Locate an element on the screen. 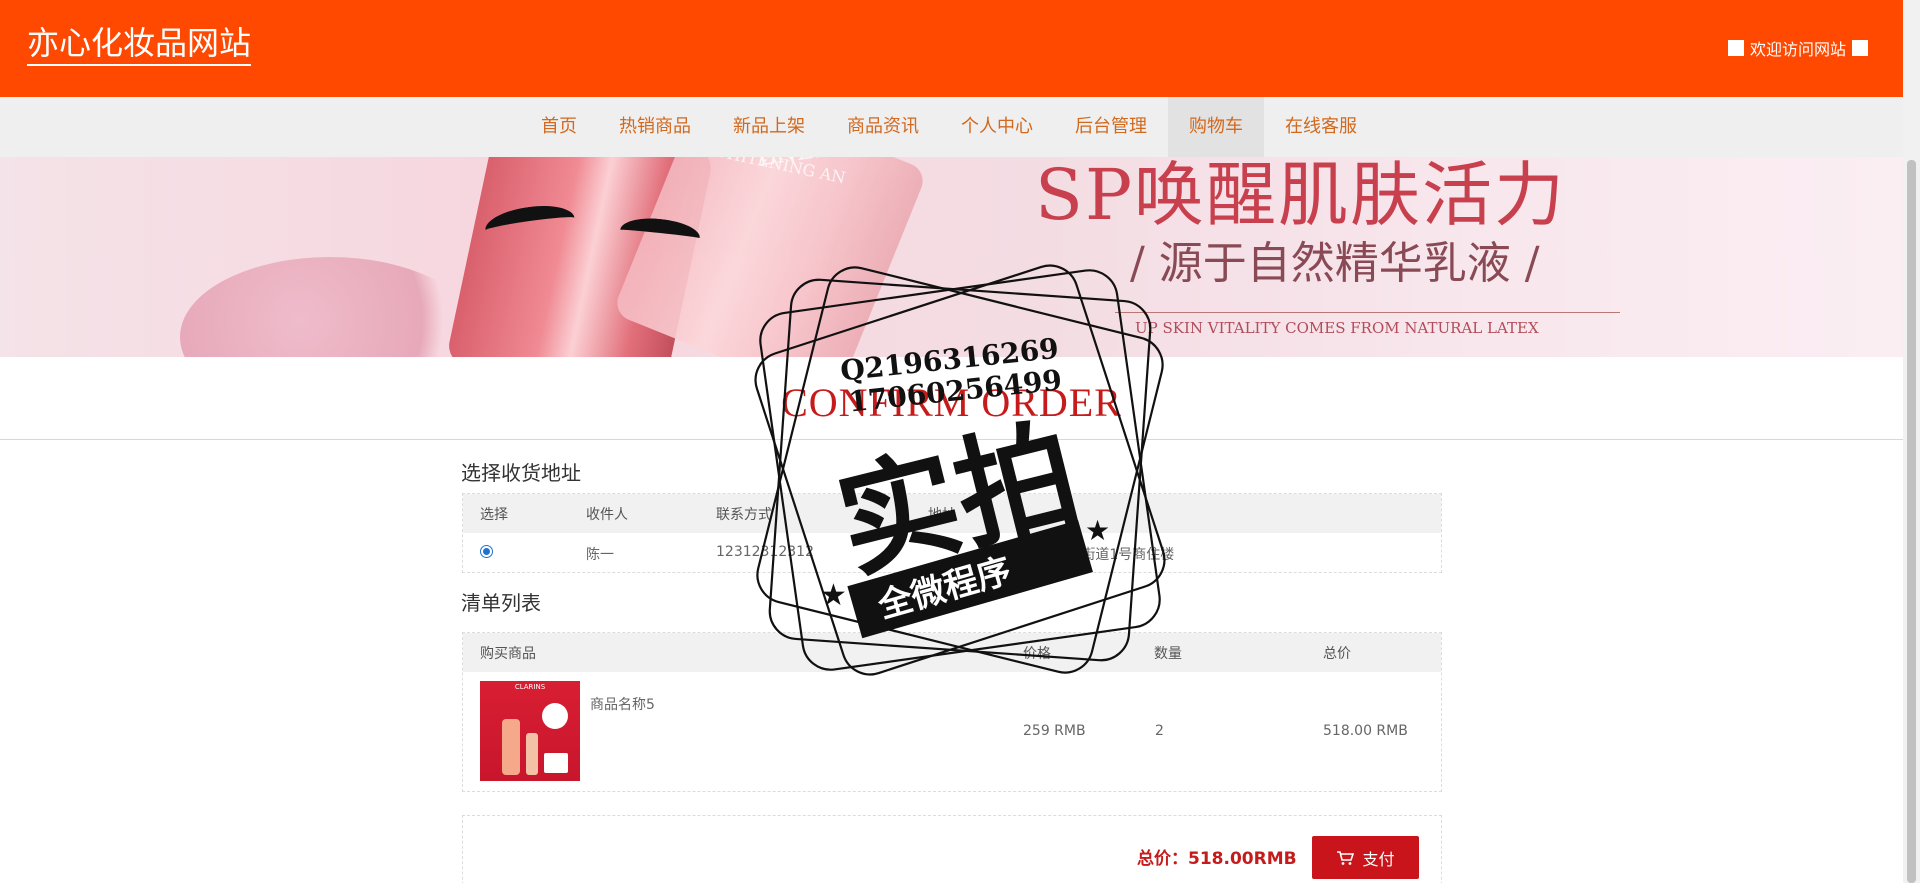 The width and height of the screenshot is (1920, 883). pay-button: 支付 is located at coordinates (1365, 857).